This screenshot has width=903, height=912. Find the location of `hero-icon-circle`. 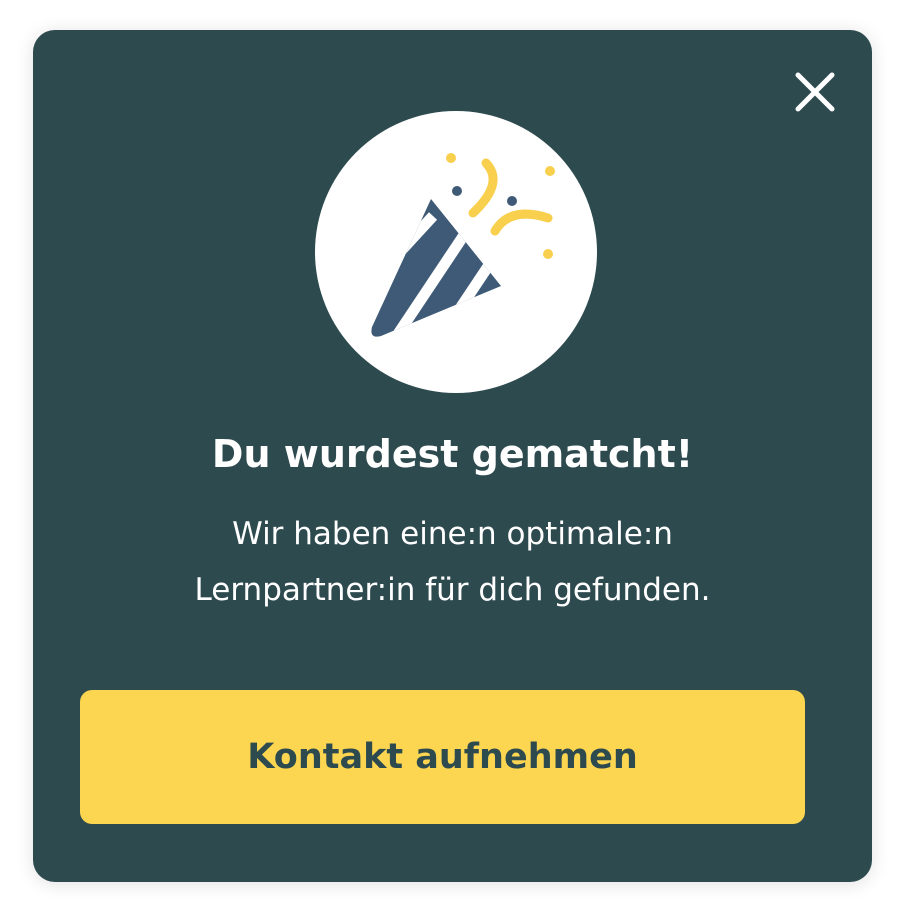

hero-icon-circle is located at coordinates (456, 252).